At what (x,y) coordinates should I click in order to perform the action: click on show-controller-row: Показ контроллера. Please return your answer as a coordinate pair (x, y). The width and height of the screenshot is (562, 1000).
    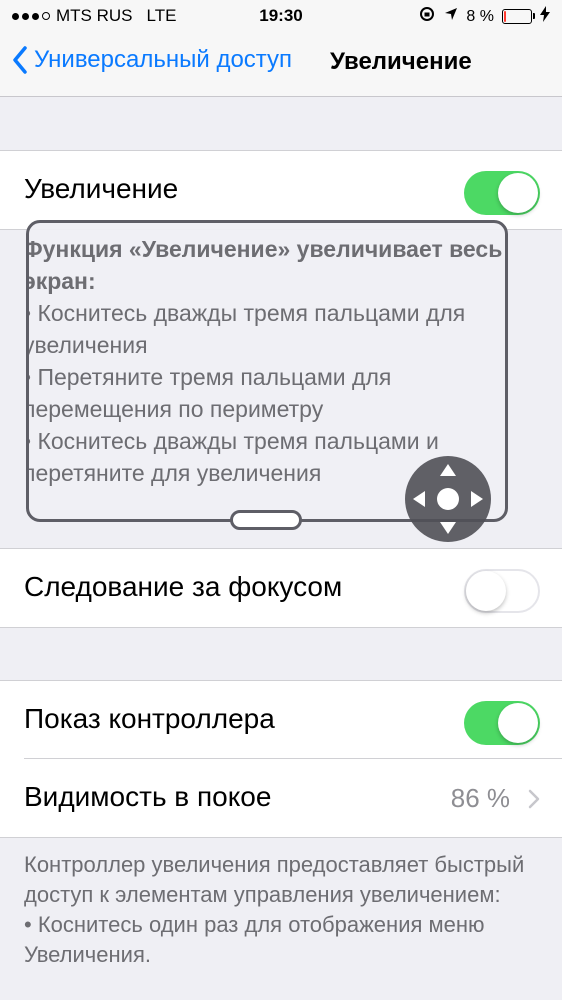
    Looking at the image, I should click on (281, 720).